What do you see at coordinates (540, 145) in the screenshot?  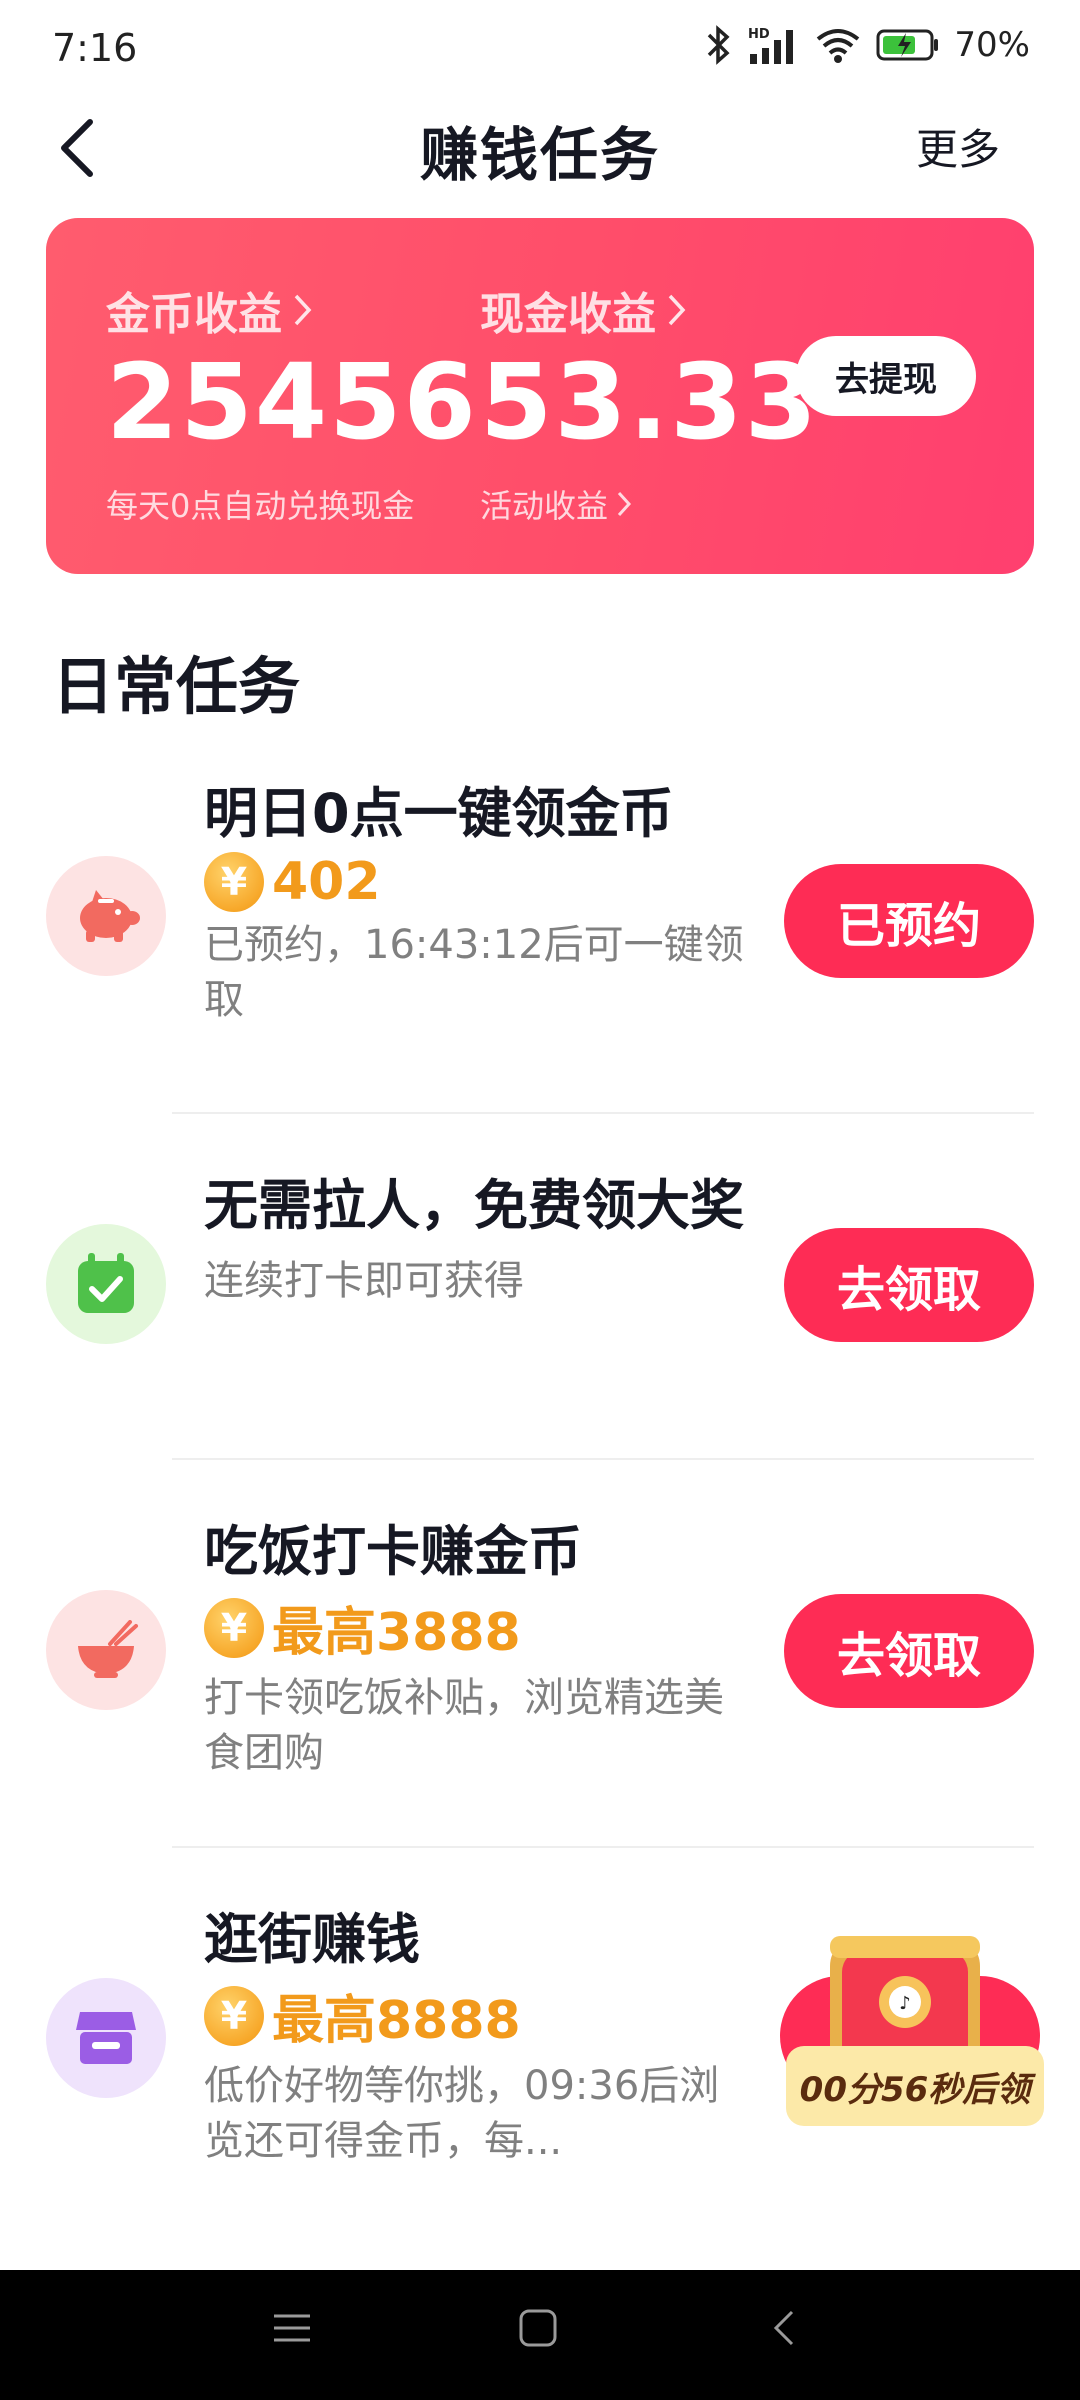 I see `header: 赚钱任务 更多` at bounding box center [540, 145].